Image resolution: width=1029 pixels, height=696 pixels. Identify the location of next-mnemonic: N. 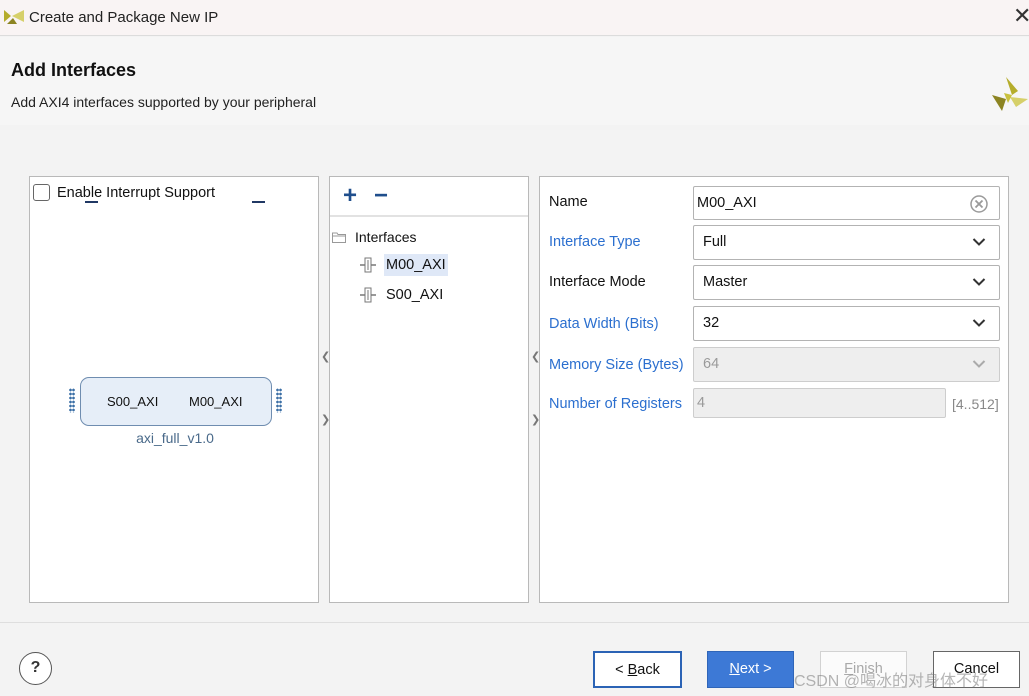
(734, 669).